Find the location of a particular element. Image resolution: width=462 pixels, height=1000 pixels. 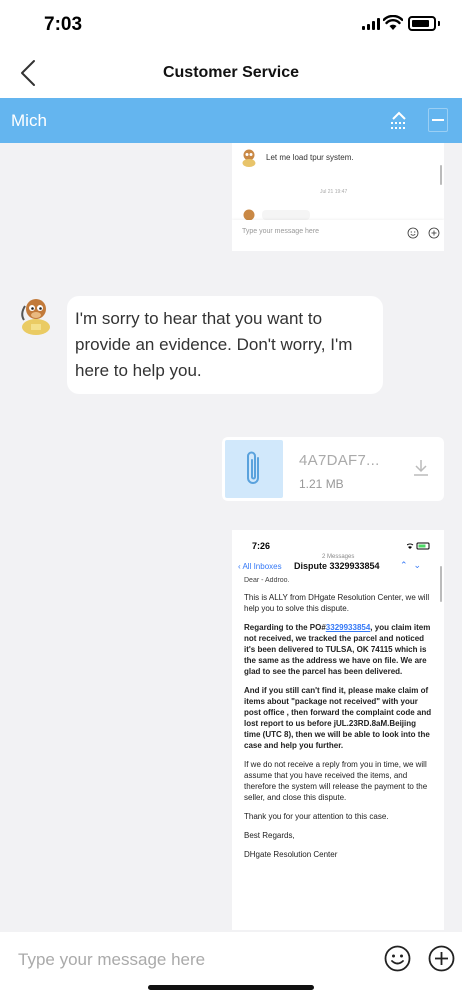

shot-status-time: 7:26 is located at coordinates (261, 546).